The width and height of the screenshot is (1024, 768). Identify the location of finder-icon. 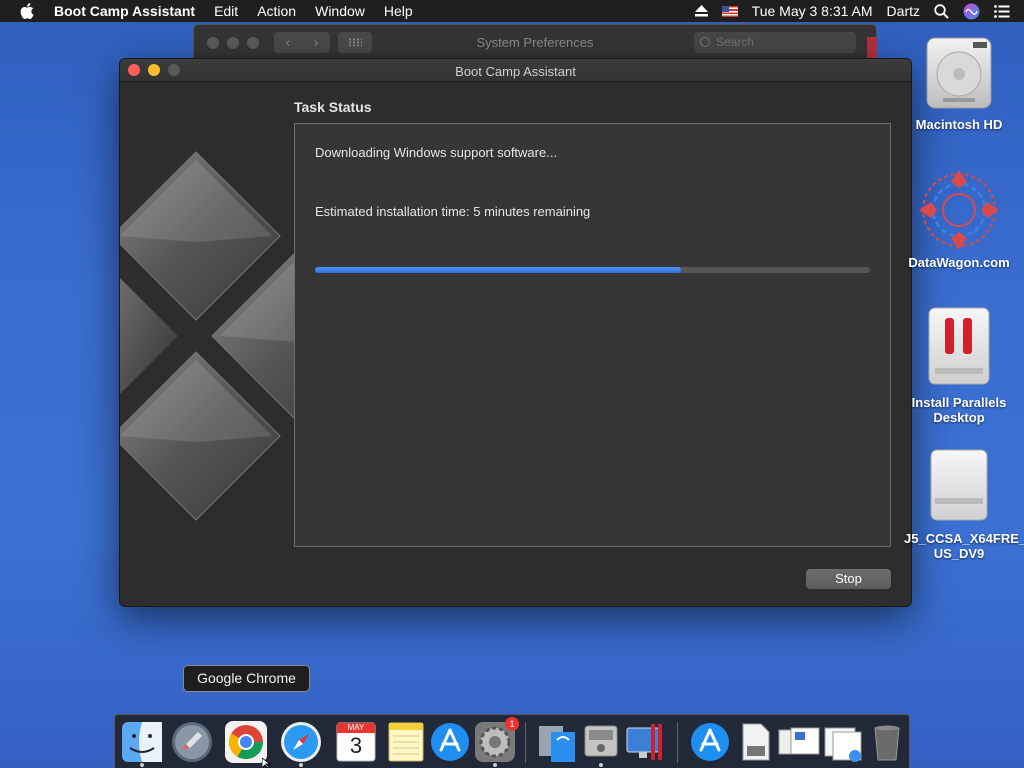
(142, 742).